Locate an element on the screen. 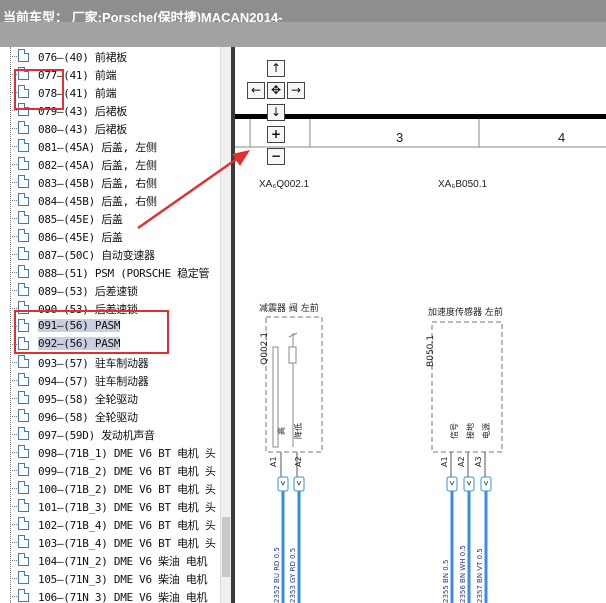 Image resolution: width=606 pixels, height=603 pixels. tree-item: 089—(53) 后差速锁 is located at coordinates (110, 290).